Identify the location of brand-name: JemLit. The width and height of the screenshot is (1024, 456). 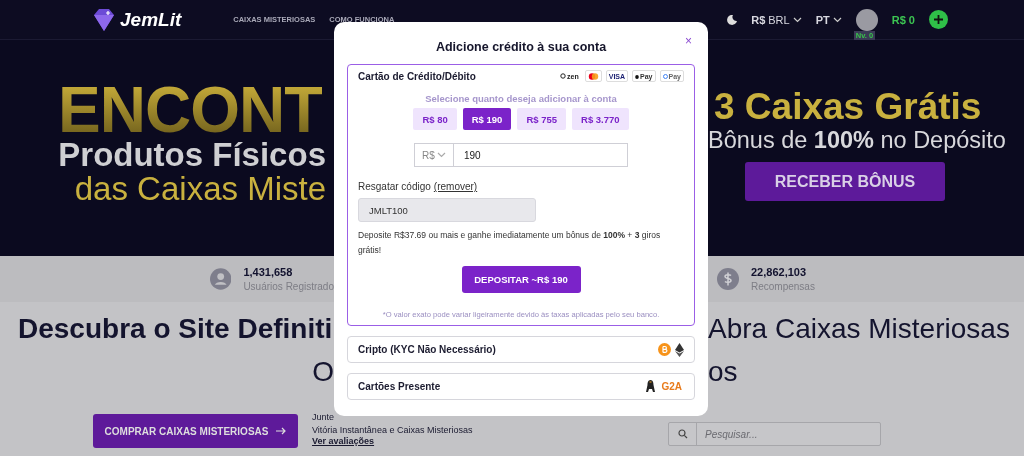
(151, 19).